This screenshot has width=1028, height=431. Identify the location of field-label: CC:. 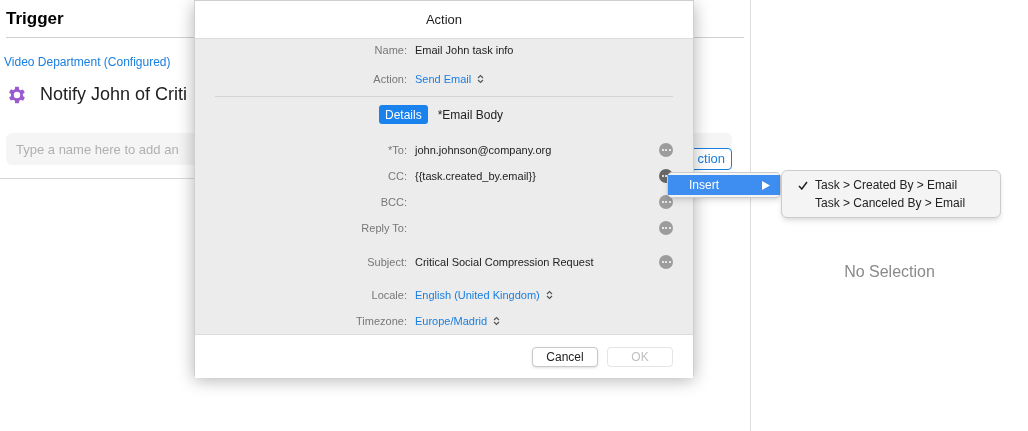
(397, 176).